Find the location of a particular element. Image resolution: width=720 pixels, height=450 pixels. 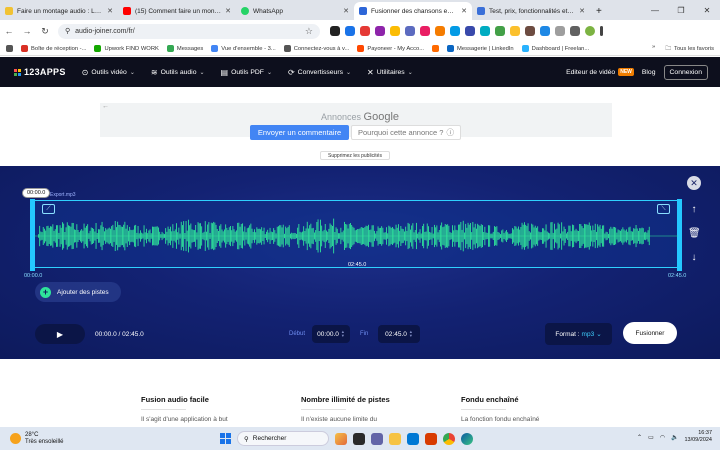

browser-tab: (15) Comment faire un montag ✕ is located at coordinates (177, 11).